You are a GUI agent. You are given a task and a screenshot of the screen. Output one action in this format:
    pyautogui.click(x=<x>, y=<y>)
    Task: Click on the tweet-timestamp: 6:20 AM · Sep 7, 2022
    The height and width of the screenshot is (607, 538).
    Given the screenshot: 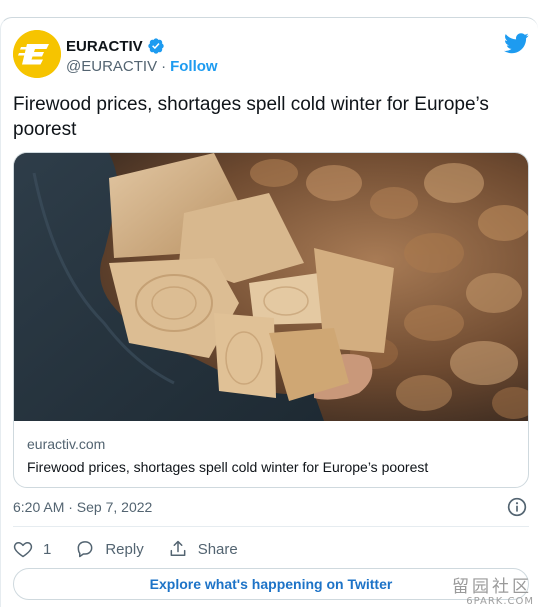 What is the action you would take?
    pyautogui.click(x=82, y=507)
    